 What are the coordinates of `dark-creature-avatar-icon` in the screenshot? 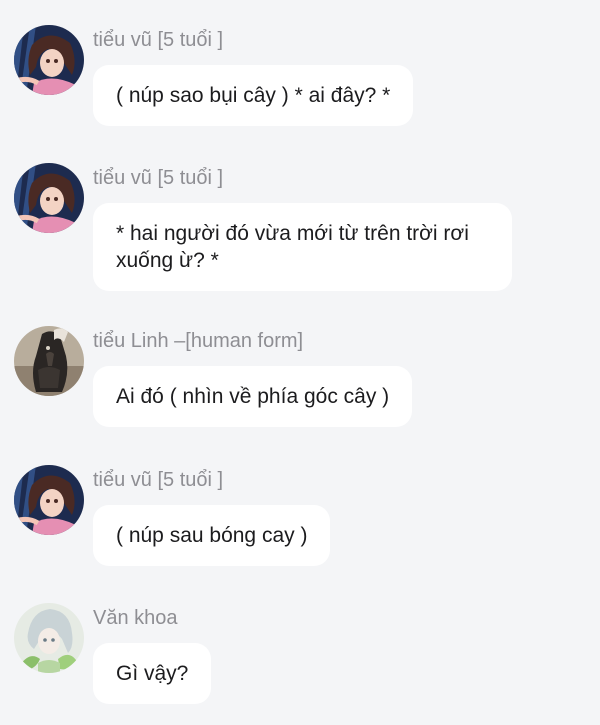 It's located at (49, 361).